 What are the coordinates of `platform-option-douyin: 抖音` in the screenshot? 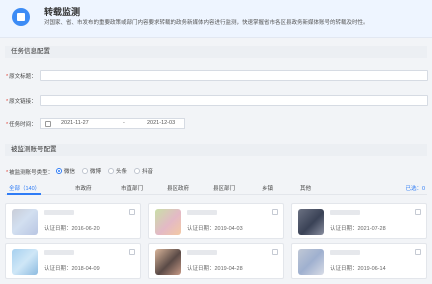 It's located at (143, 171).